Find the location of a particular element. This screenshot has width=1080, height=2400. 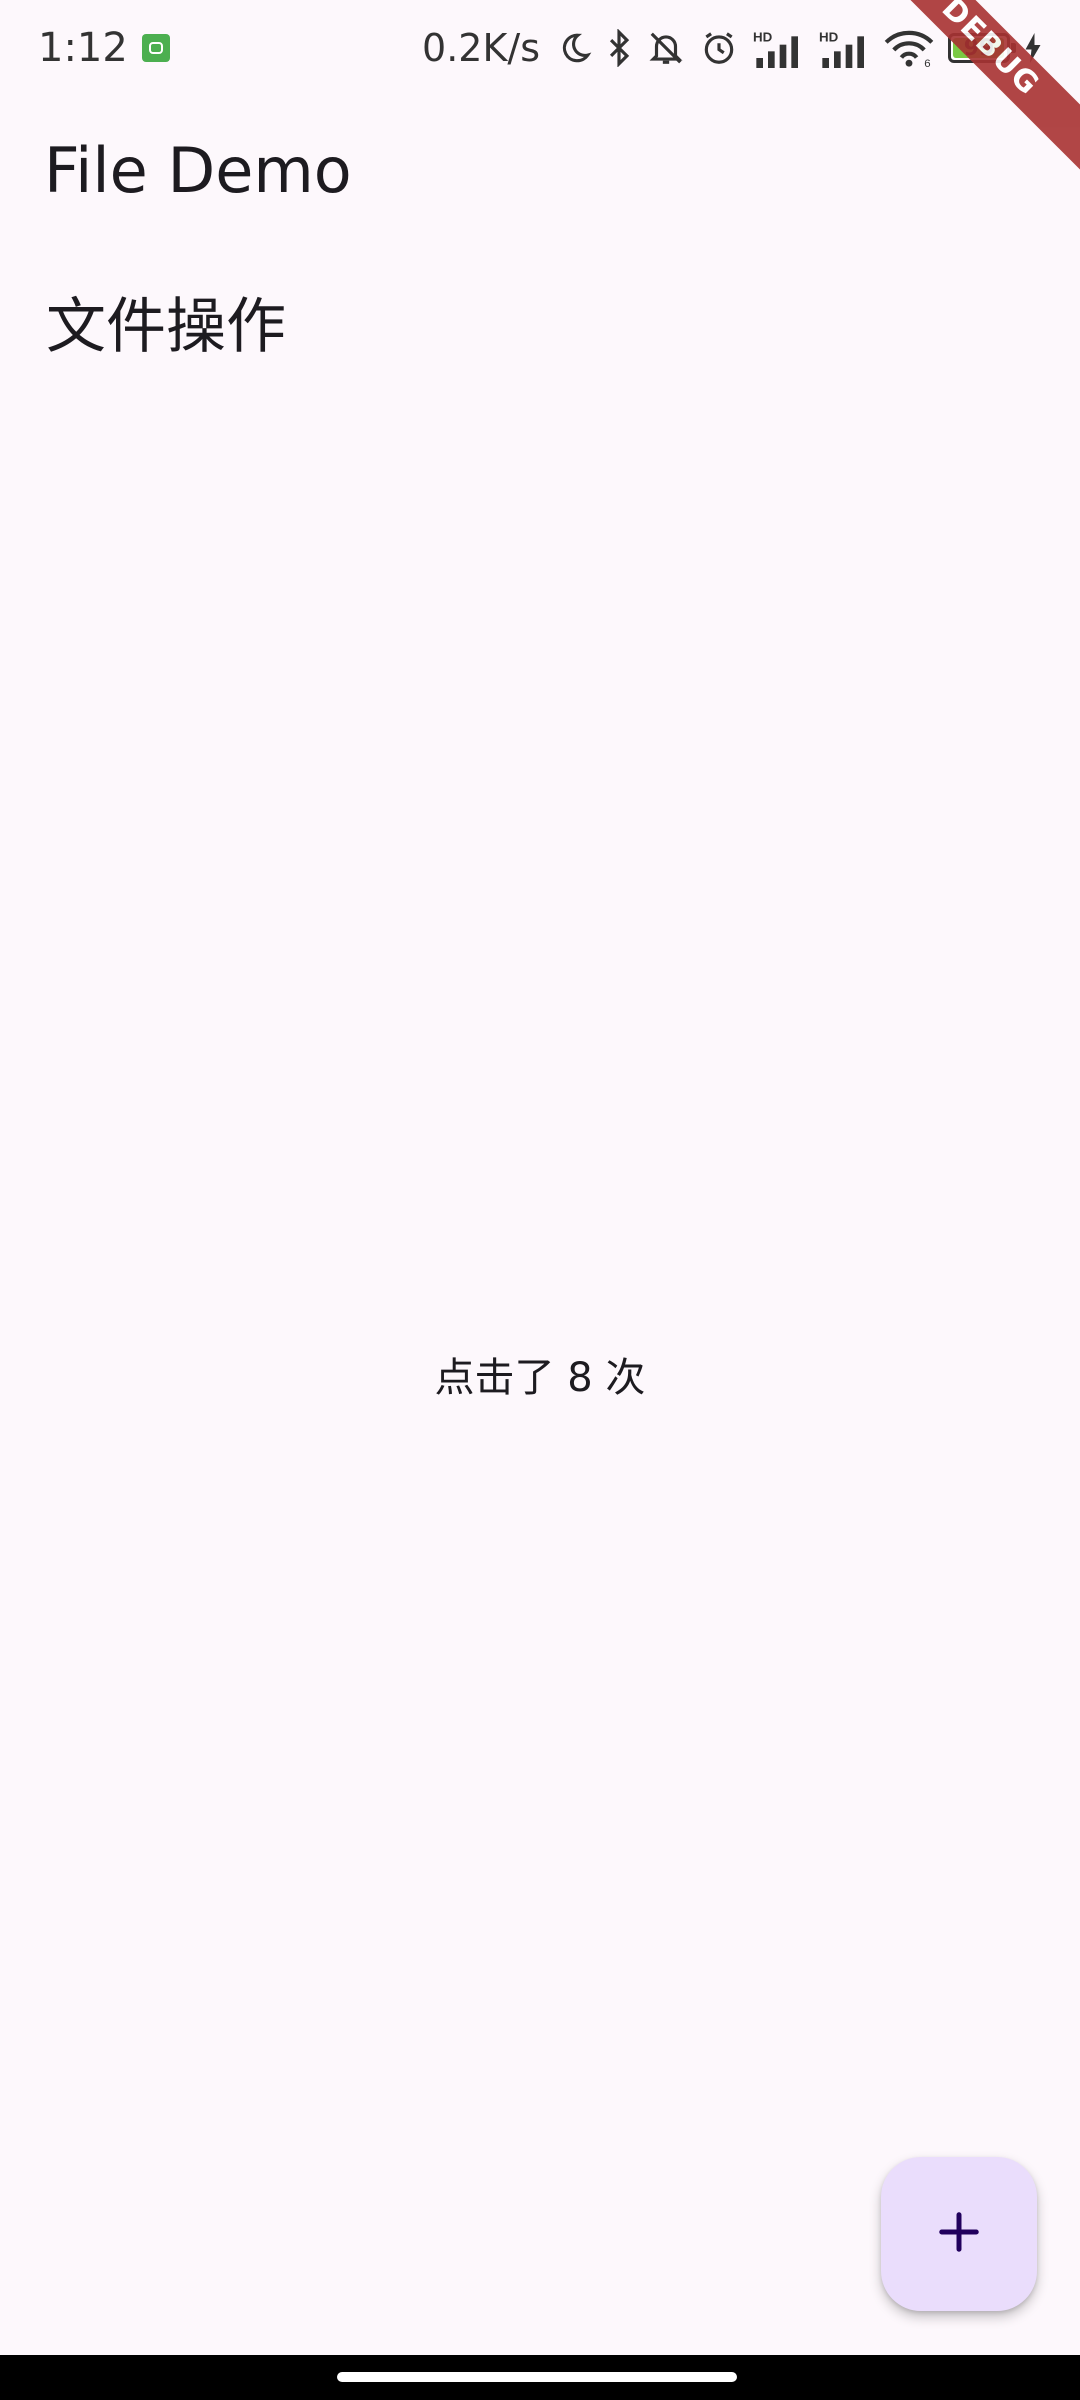

app-notification-icon is located at coordinates (155, 48).